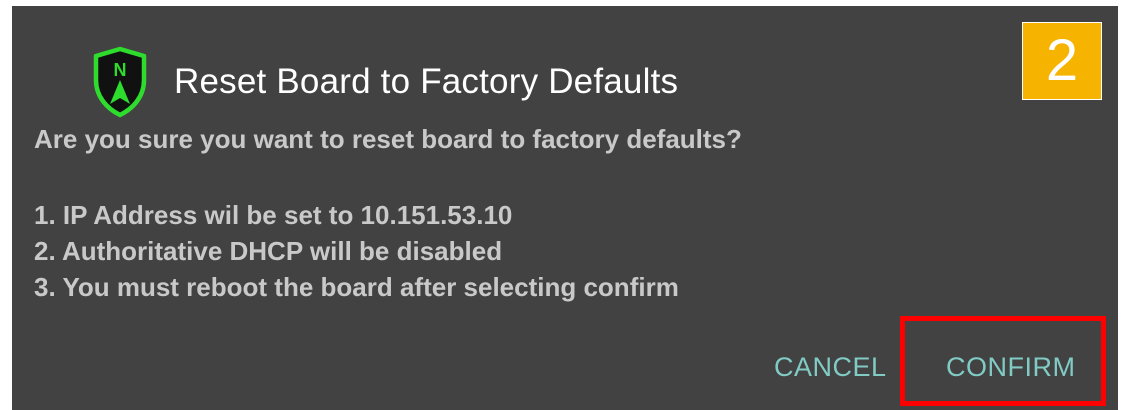 The image size is (1122, 410). I want to click on compass-shield-icon: N, so click(120, 82).